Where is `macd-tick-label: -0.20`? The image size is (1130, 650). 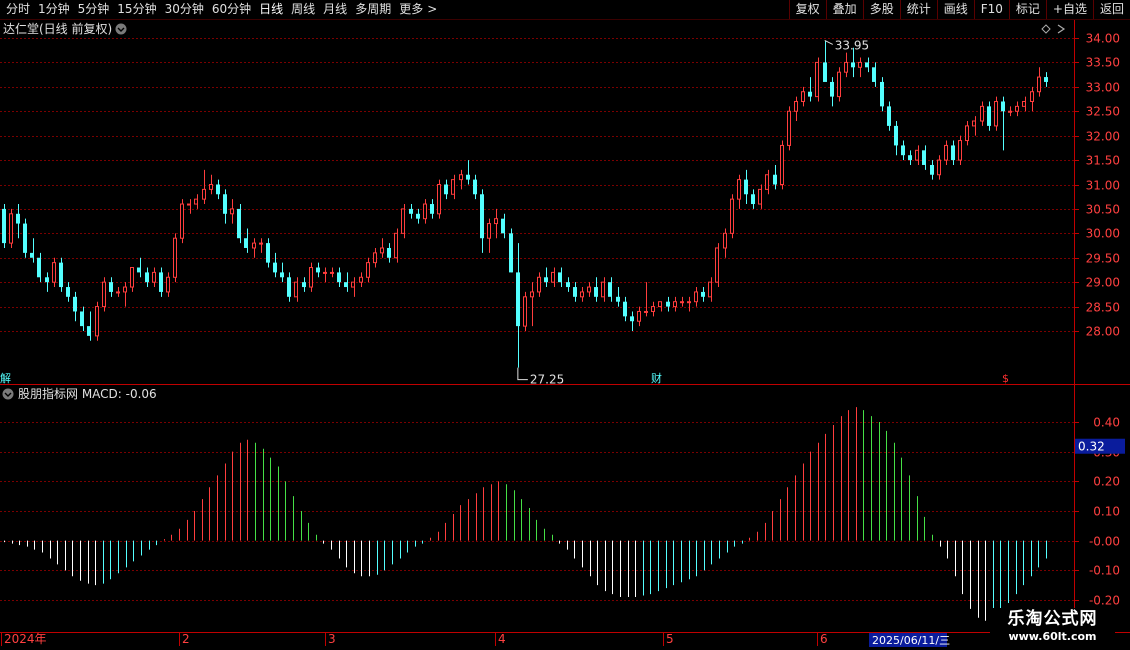
macd-tick-label: -0.20 is located at coordinates (1104, 601).